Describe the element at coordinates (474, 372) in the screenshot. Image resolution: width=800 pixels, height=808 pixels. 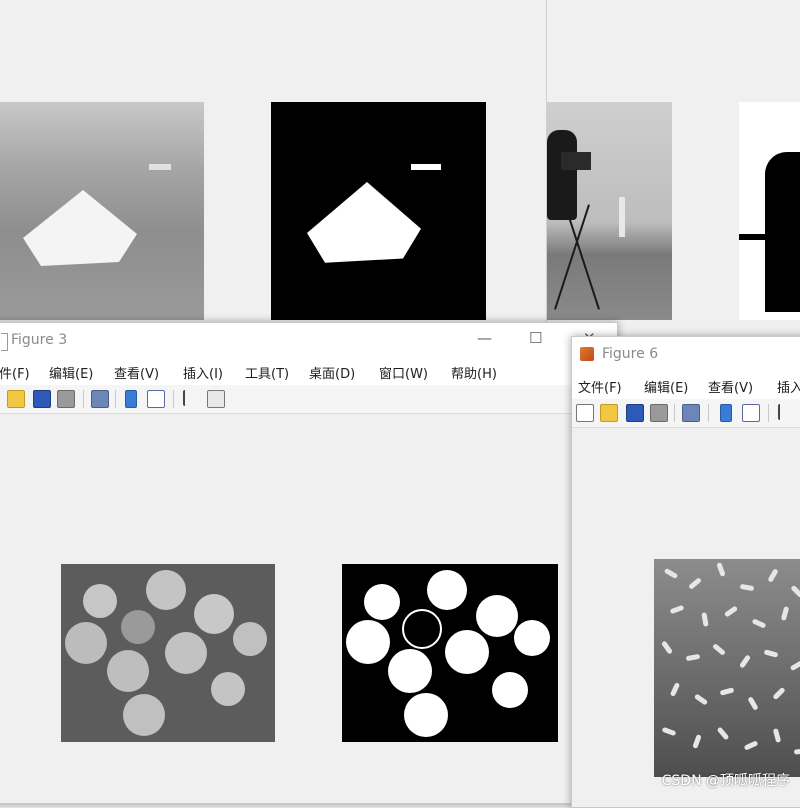
I see `menu-help: 帮助(H)` at that location.